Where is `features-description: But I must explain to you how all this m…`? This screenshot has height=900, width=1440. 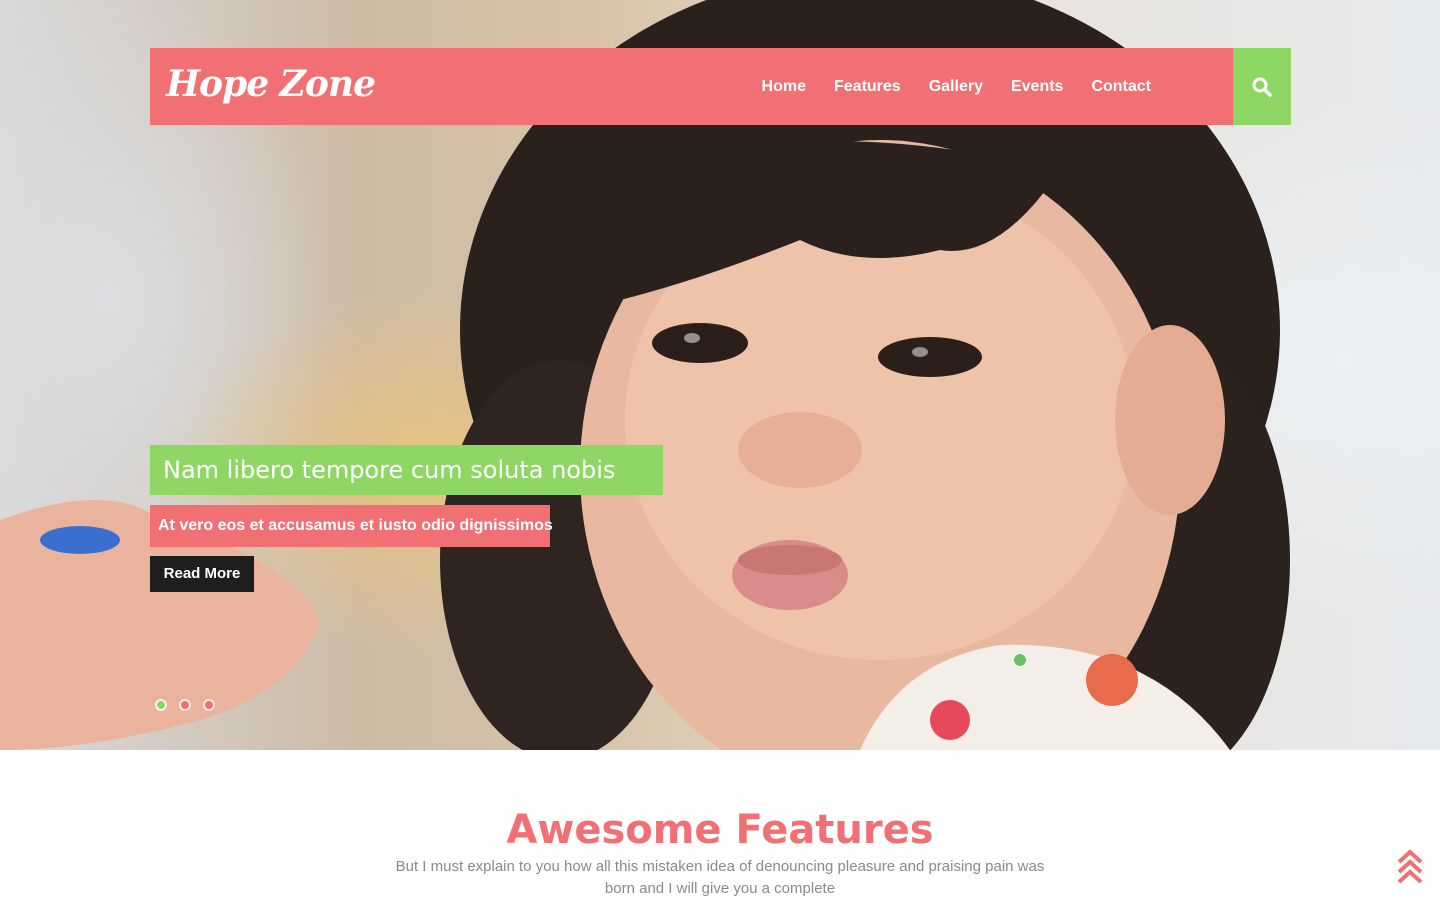 features-description: But I must explain to you how all this m… is located at coordinates (720, 877).